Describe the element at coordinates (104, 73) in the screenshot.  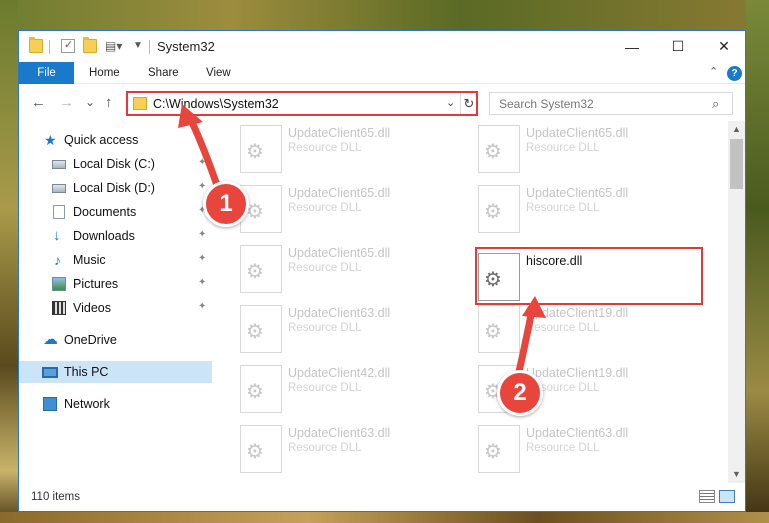
I see `tab-home: Home` at that location.